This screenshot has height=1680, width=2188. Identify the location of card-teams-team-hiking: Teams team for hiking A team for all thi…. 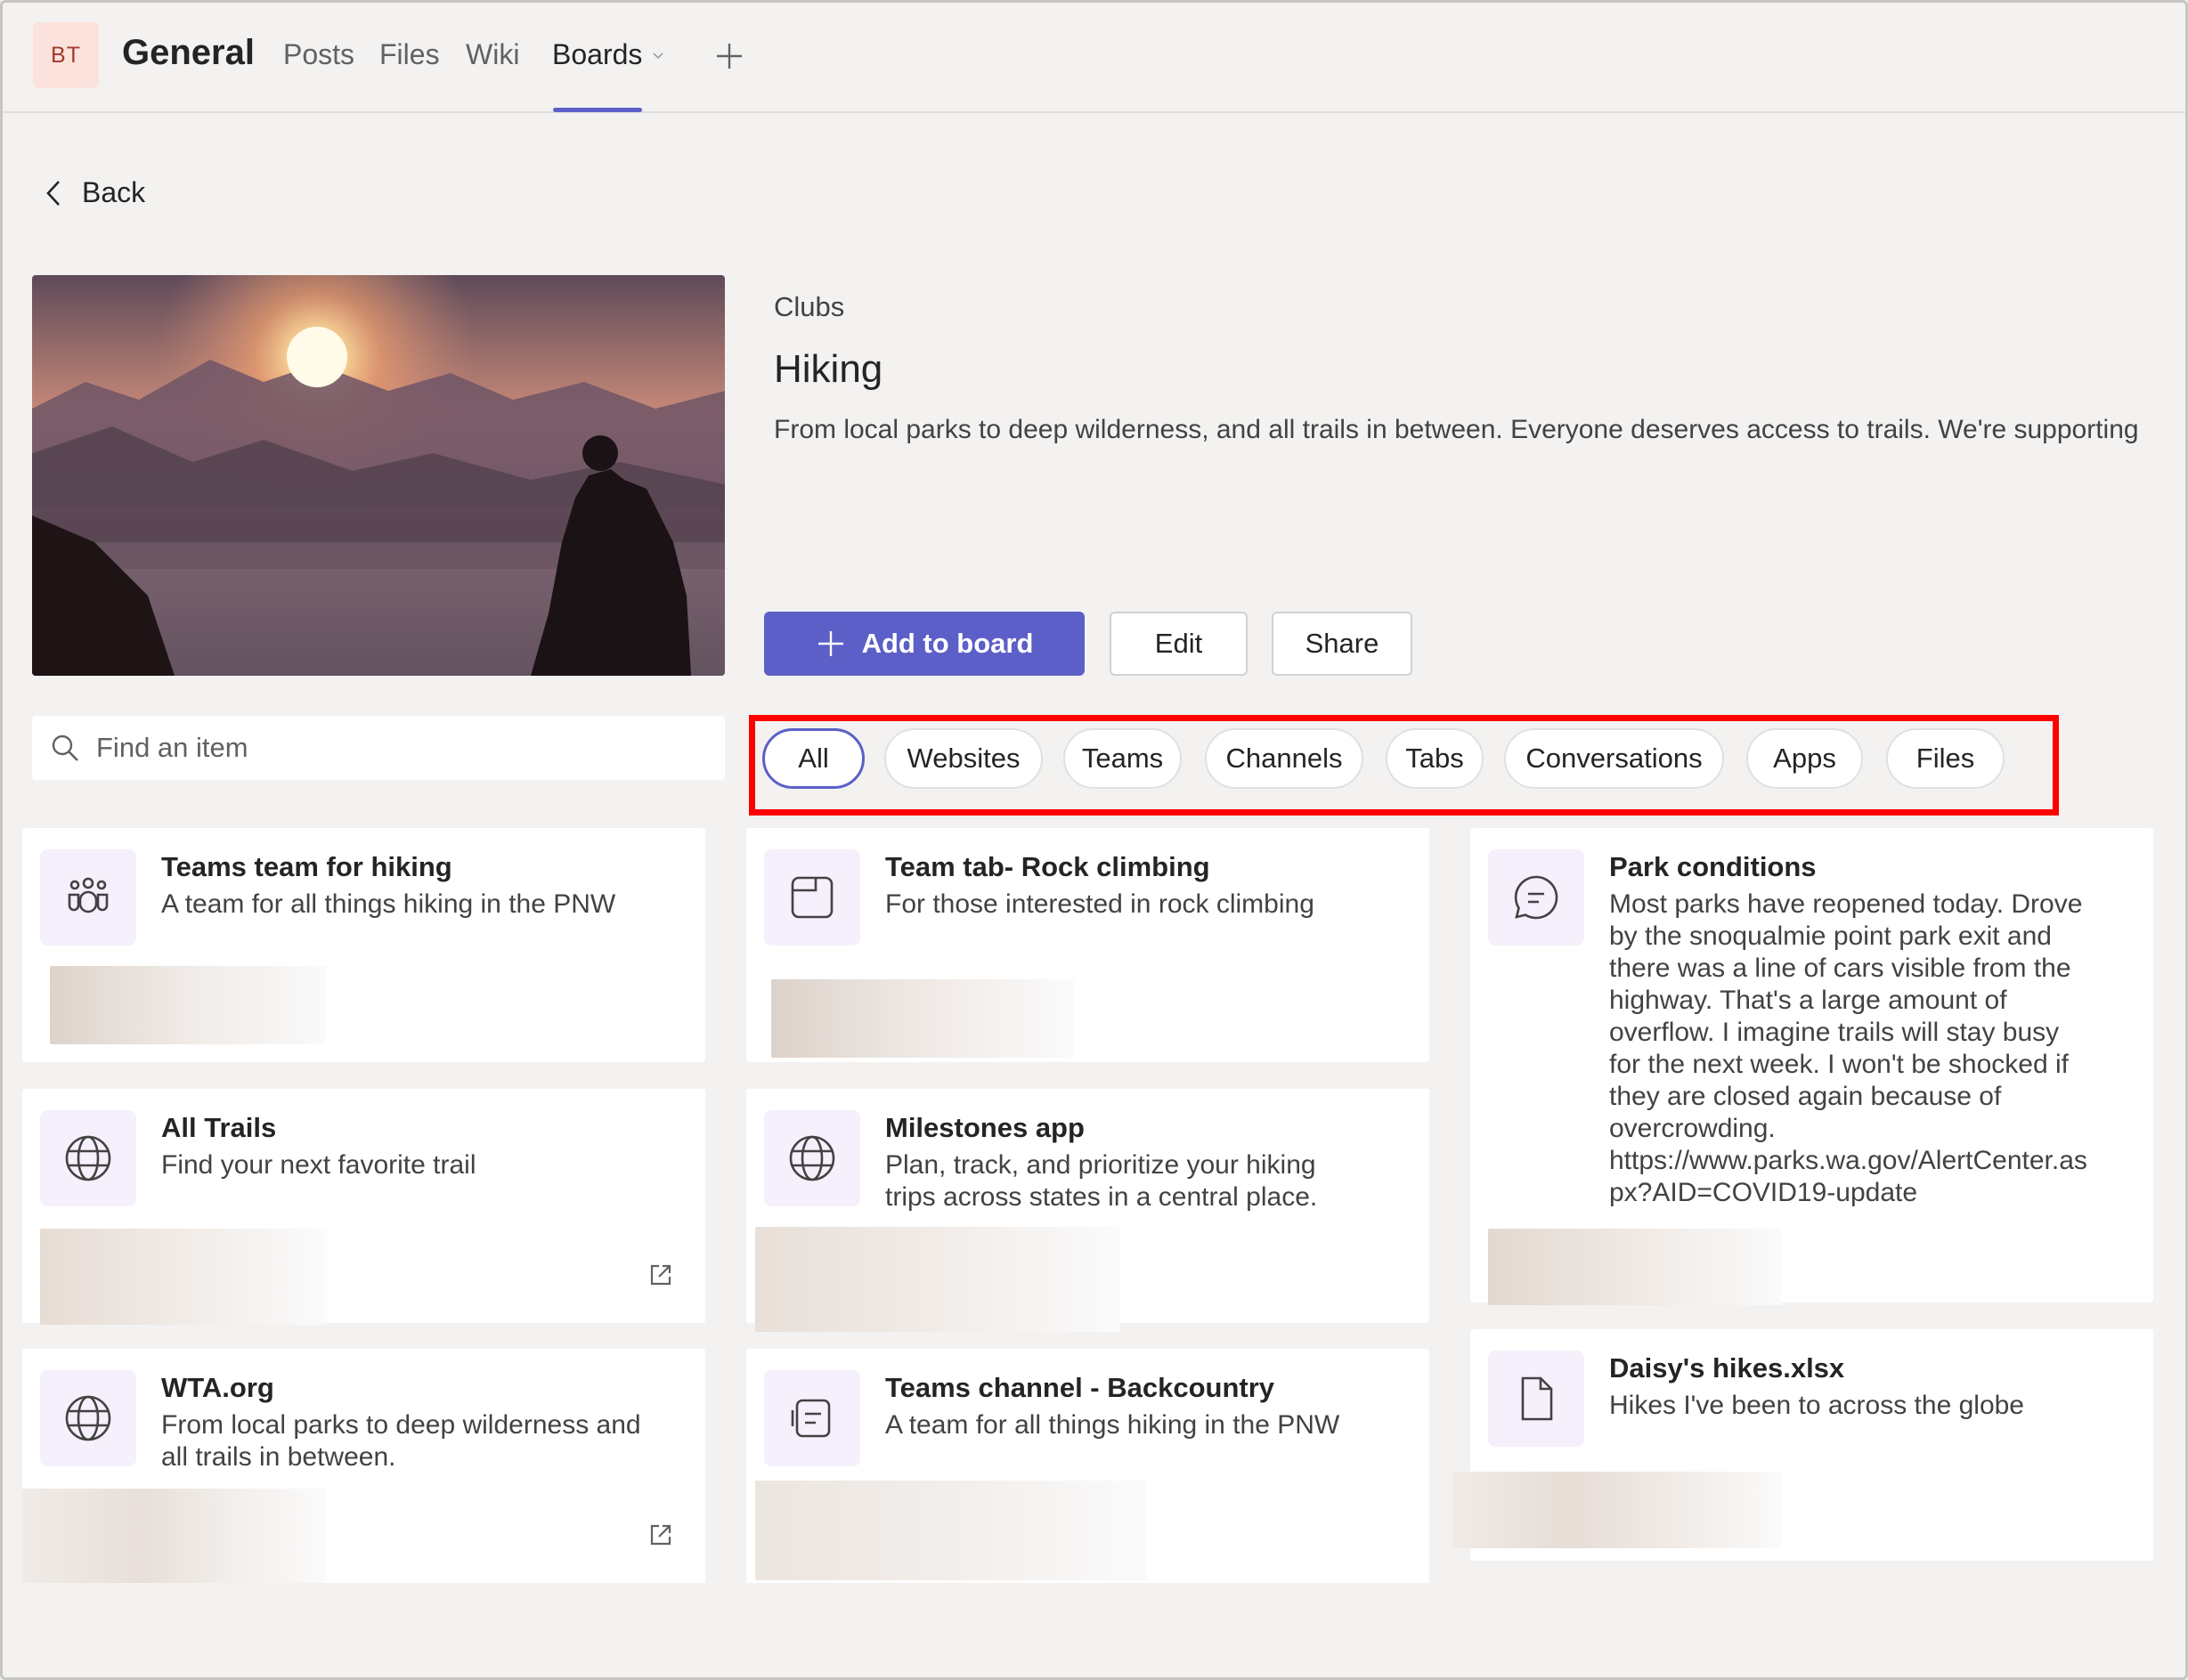
(364, 945).